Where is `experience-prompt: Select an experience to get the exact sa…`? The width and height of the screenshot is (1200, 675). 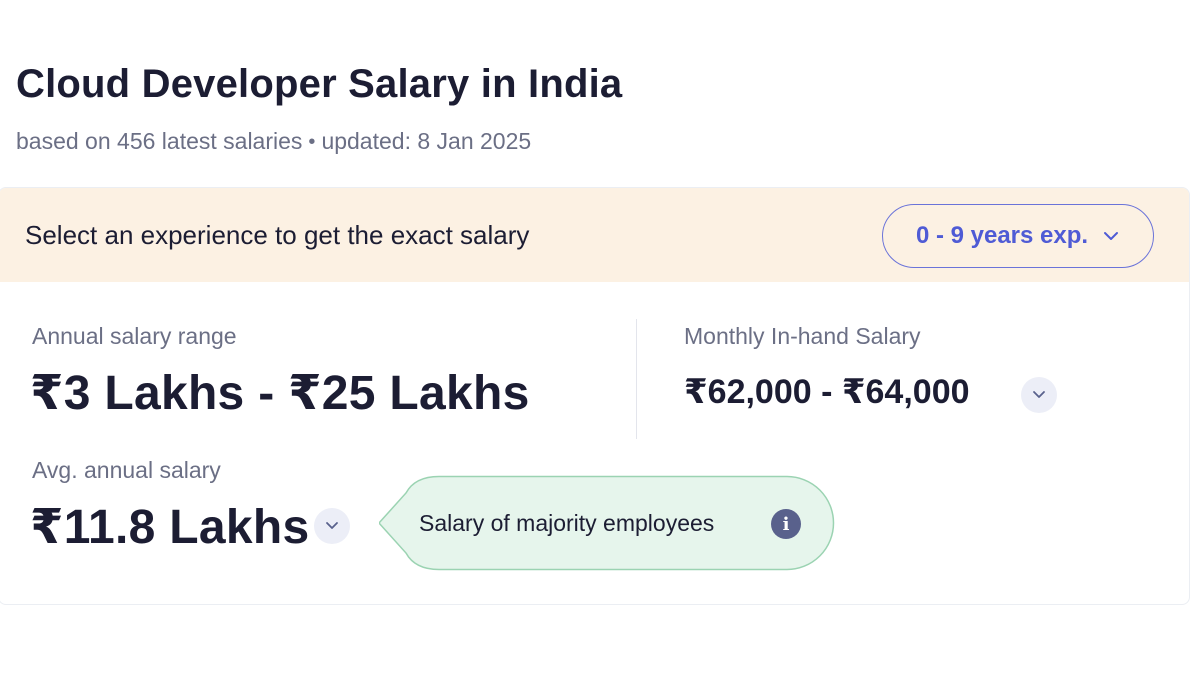 experience-prompt: Select an experience to get the exact sa… is located at coordinates (277, 235).